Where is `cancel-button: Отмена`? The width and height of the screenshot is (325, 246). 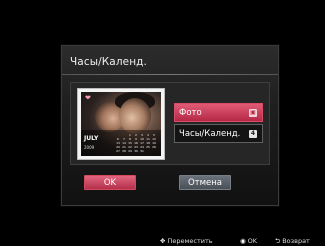 cancel-button: Отмена is located at coordinates (205, 182).